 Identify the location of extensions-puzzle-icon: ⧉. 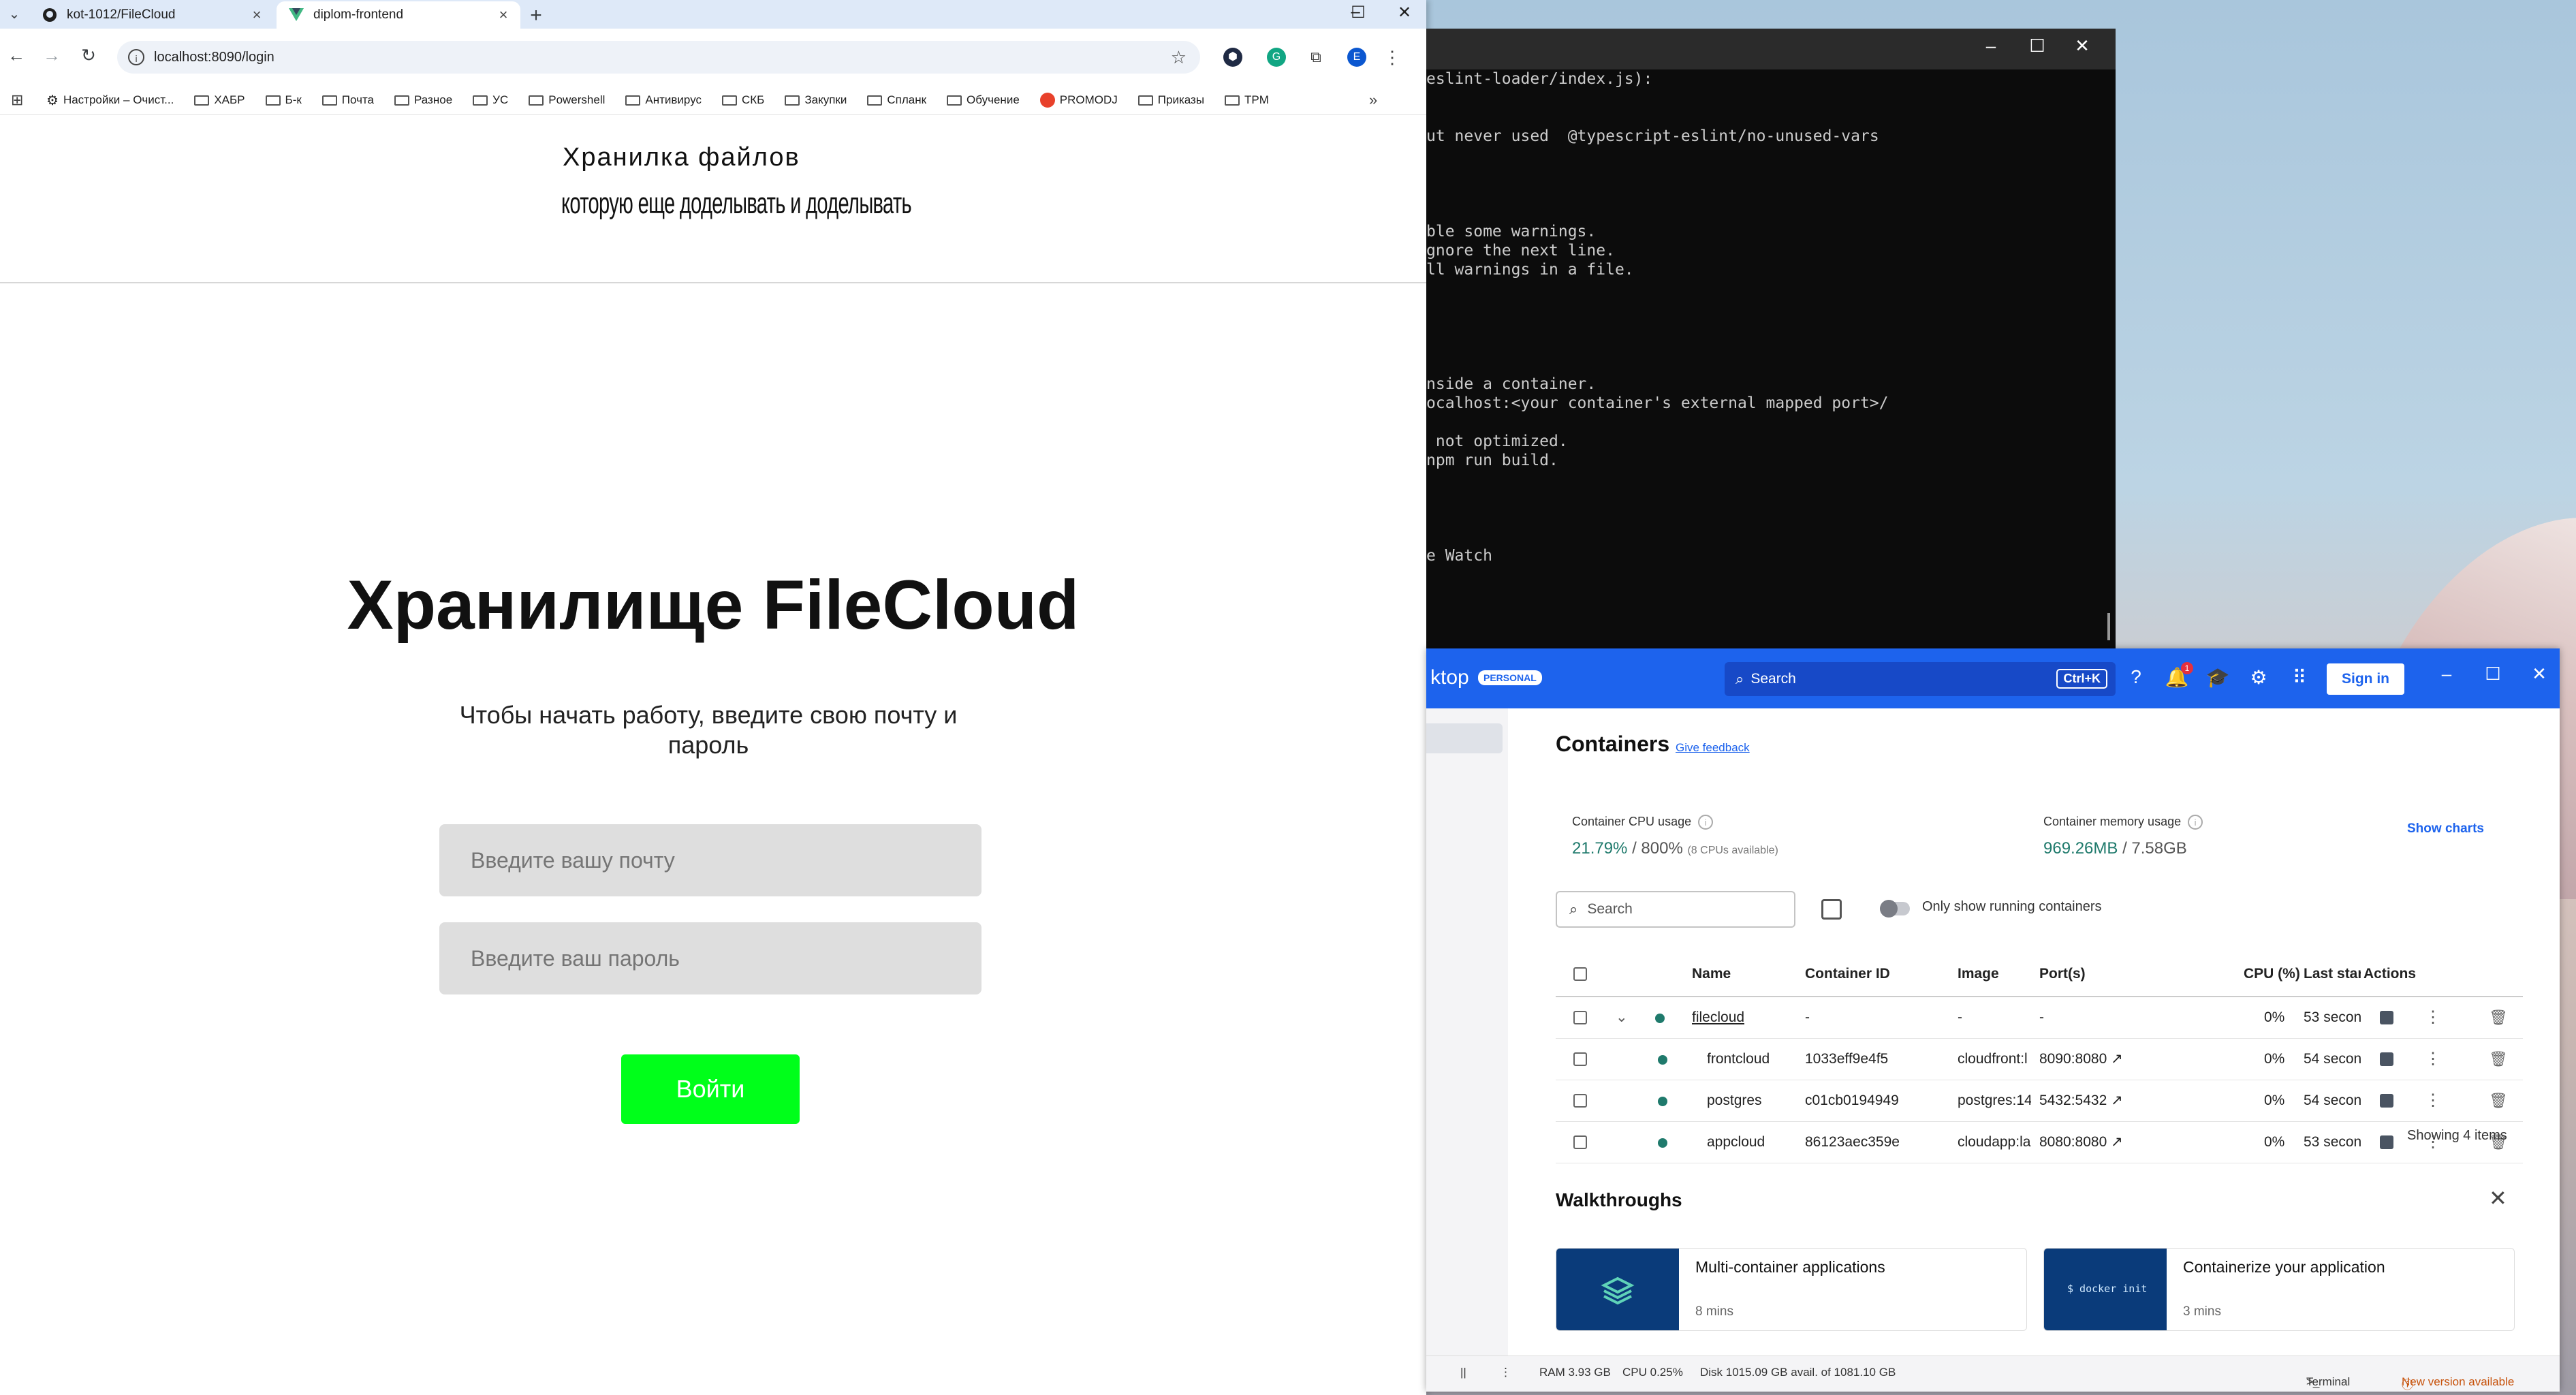
(1315, 57).